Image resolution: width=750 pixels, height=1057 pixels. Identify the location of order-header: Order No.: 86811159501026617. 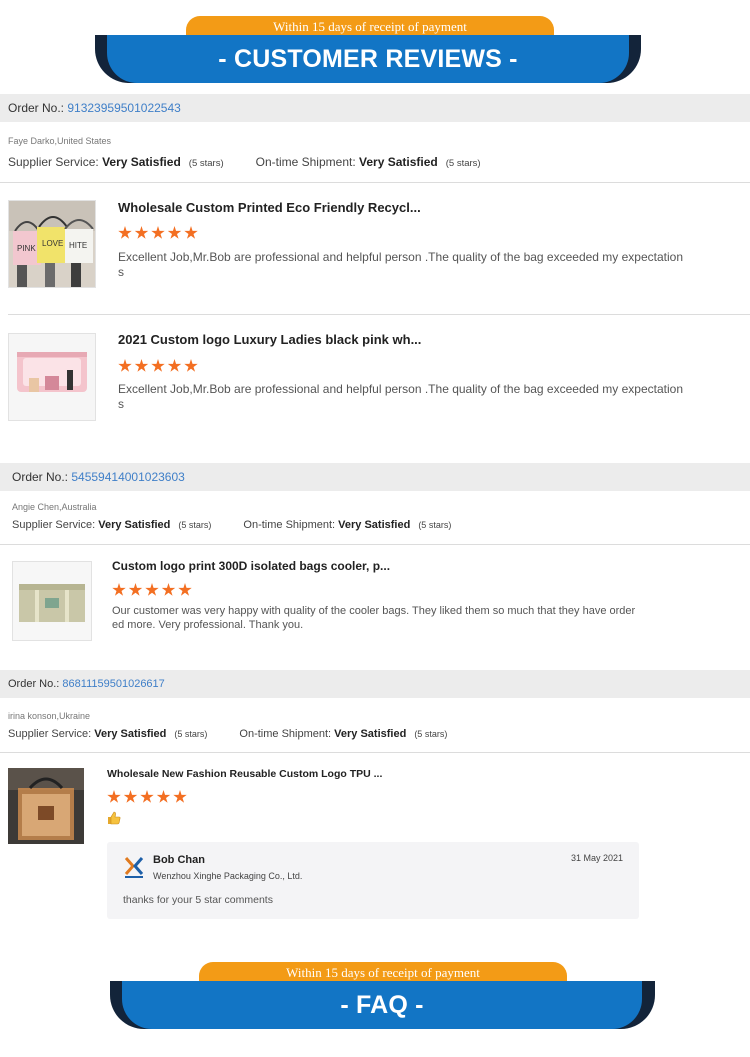
(375, 684).